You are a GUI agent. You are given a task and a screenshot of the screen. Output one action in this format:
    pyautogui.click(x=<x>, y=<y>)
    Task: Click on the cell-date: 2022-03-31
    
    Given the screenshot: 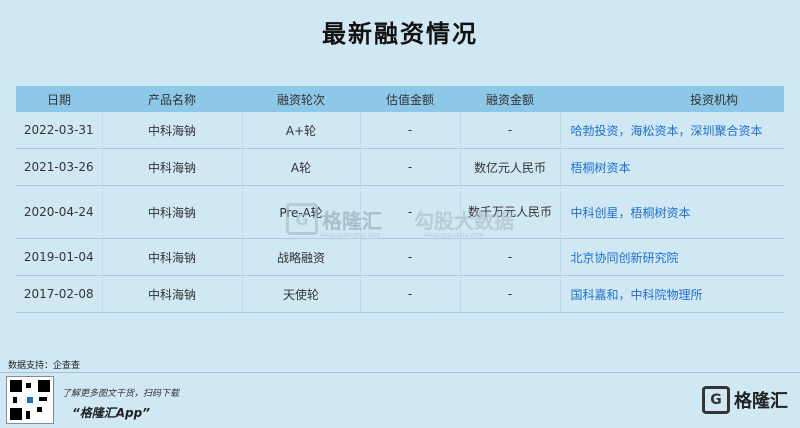 What is the action you would take?
    pyautogui.click(x=59, y=130)
    